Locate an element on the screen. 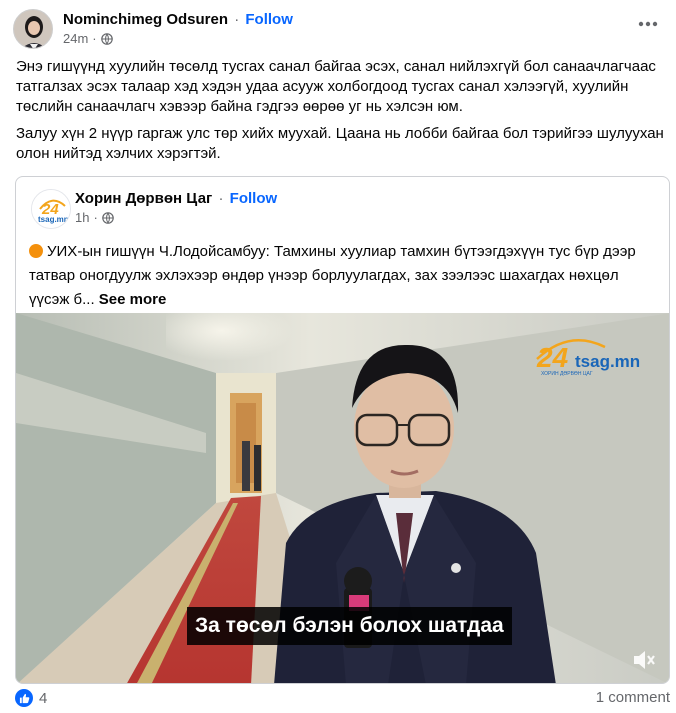 The height and width of the screenshot is (713, 676). more-options-button is located at coordinates (648, 24).